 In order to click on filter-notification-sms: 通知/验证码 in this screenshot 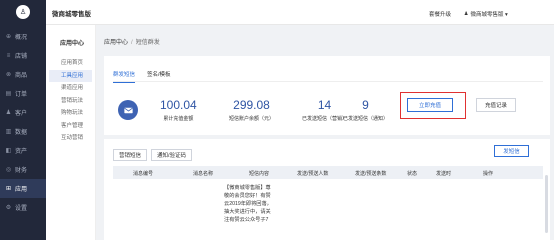, I will do `click(172, 155)`.